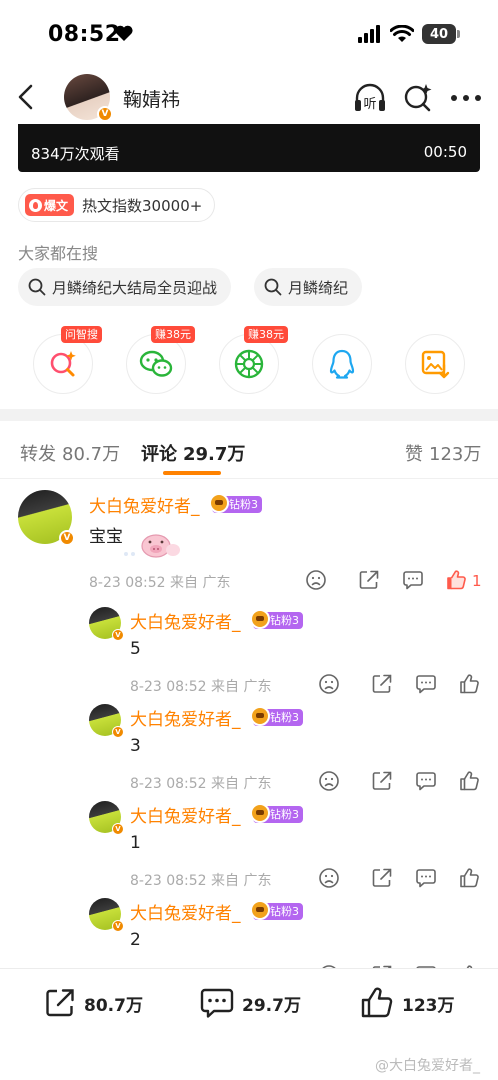 The height and width of the screenshot is (1080, 498). Describe the element at coordinates (249, 98) in the screenshot. I see `header: V 鞠婧祎 听` at that location.